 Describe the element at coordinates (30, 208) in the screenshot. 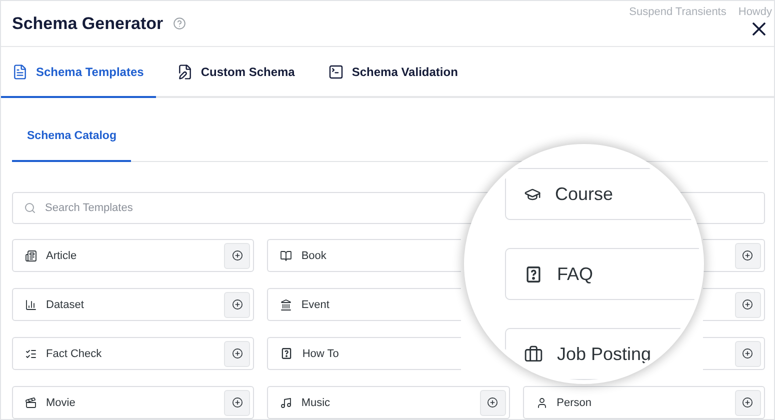

I see `search-icon` at that location.